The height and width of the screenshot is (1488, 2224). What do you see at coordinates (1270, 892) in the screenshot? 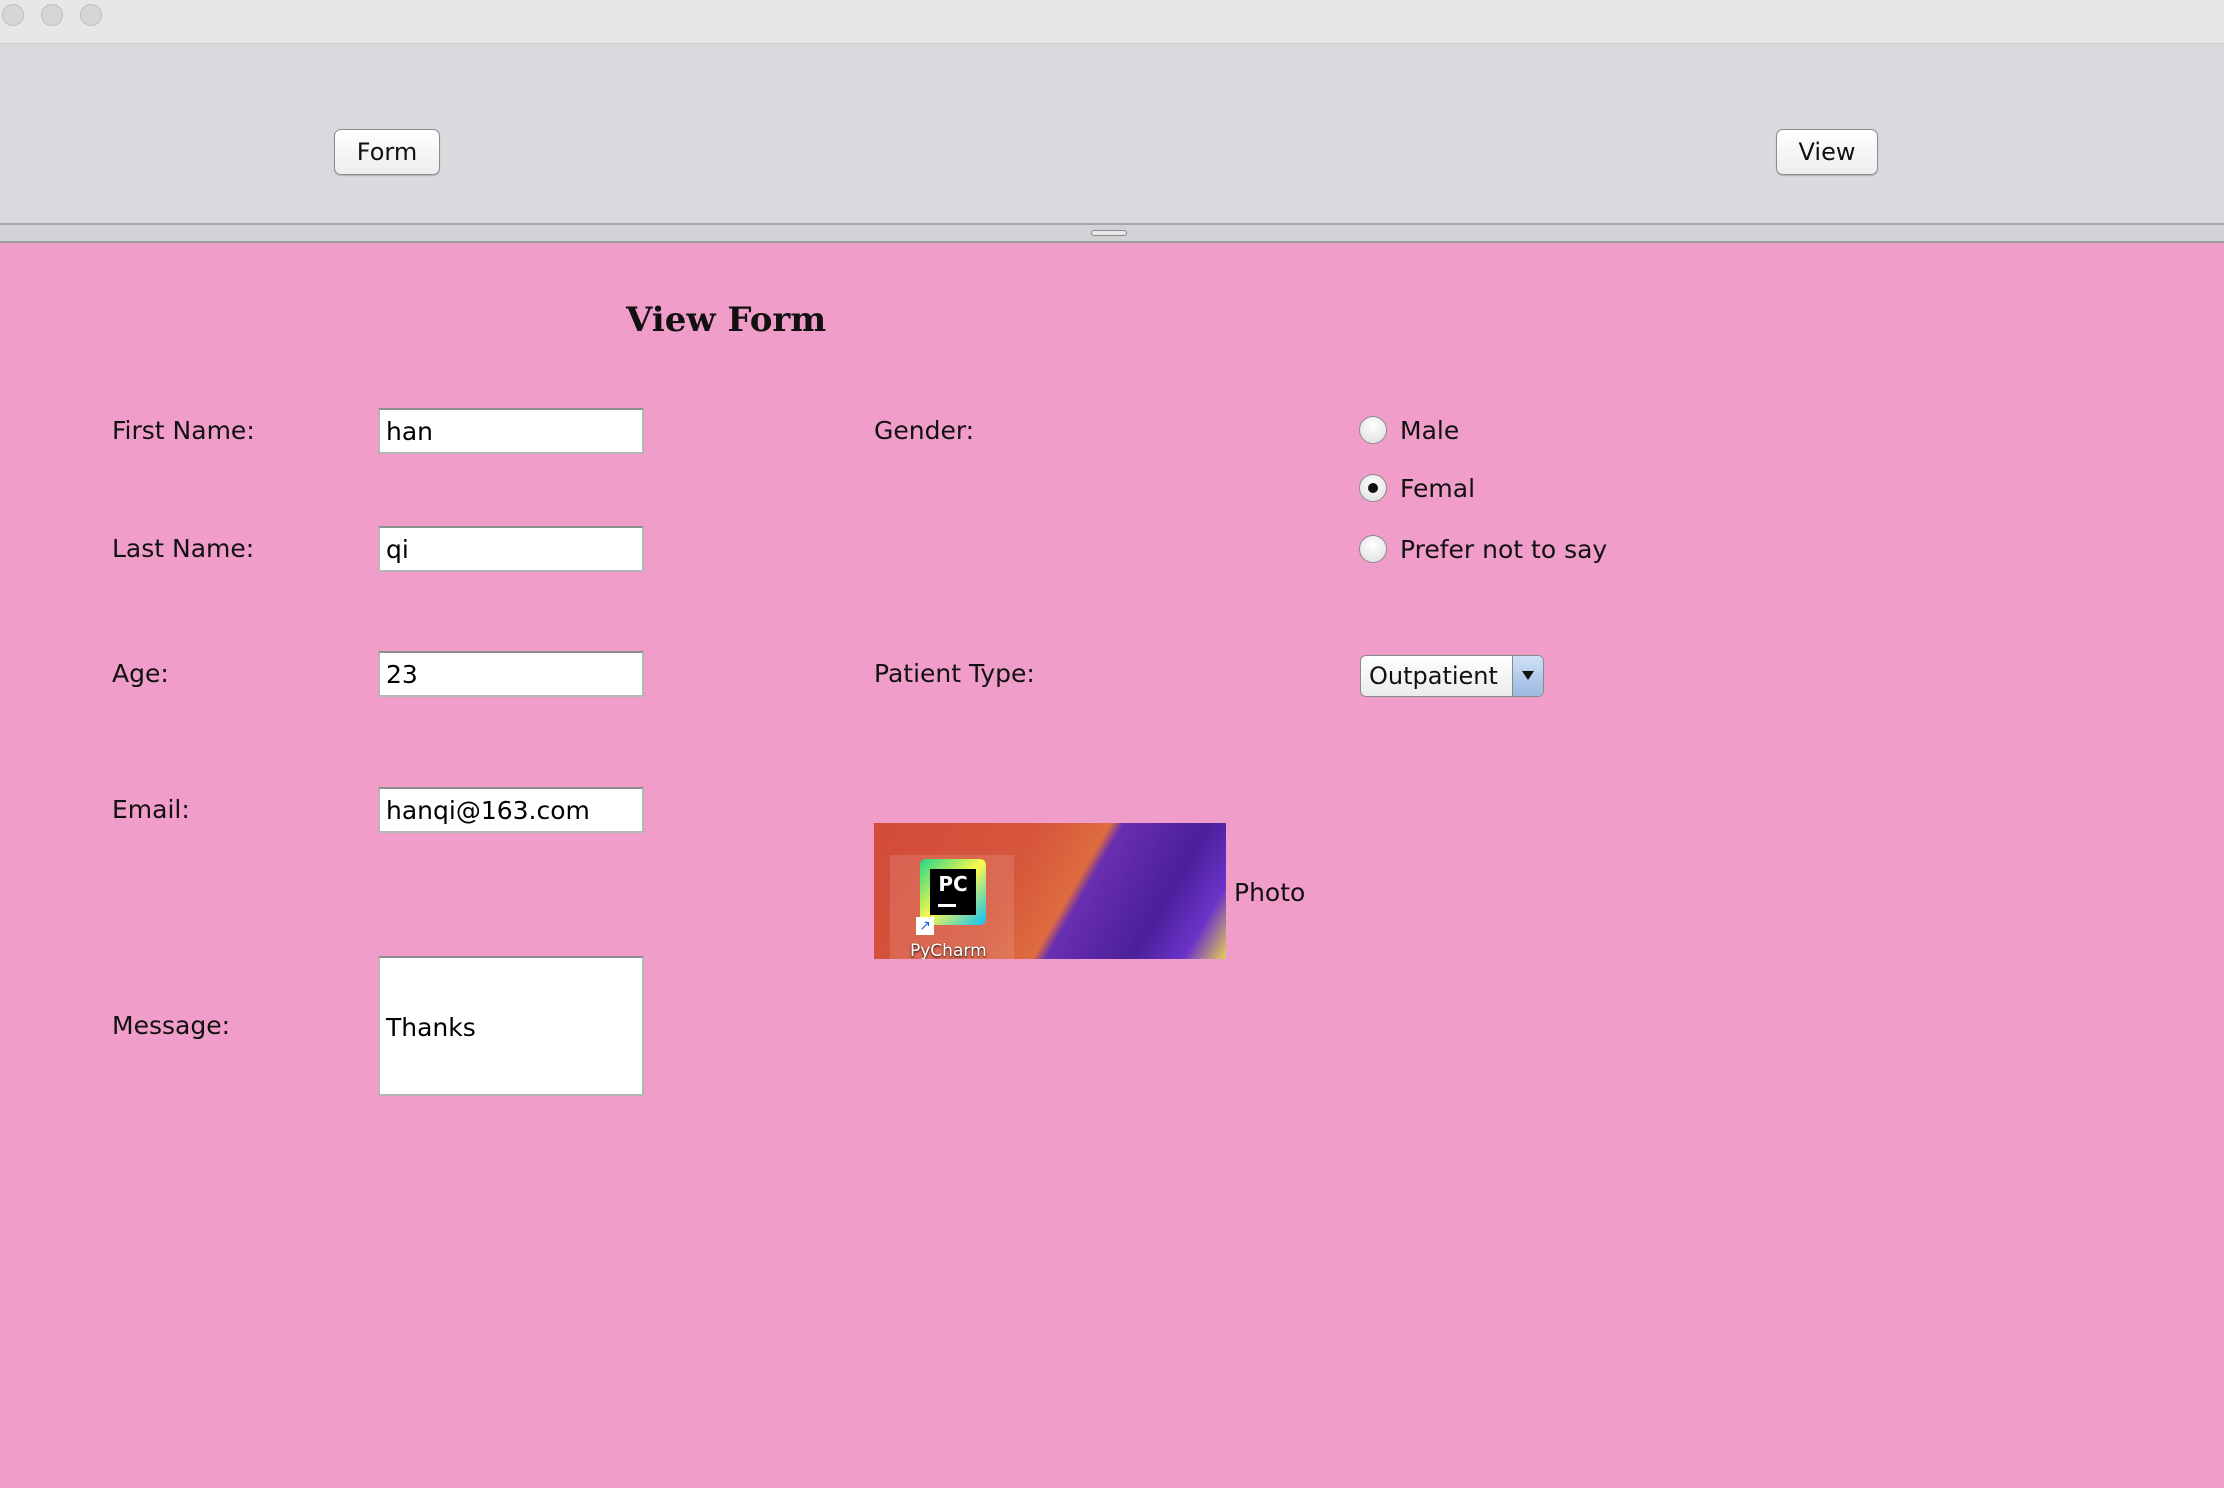
I see `photo-label: Photo` at bounding box center [1270, 892].